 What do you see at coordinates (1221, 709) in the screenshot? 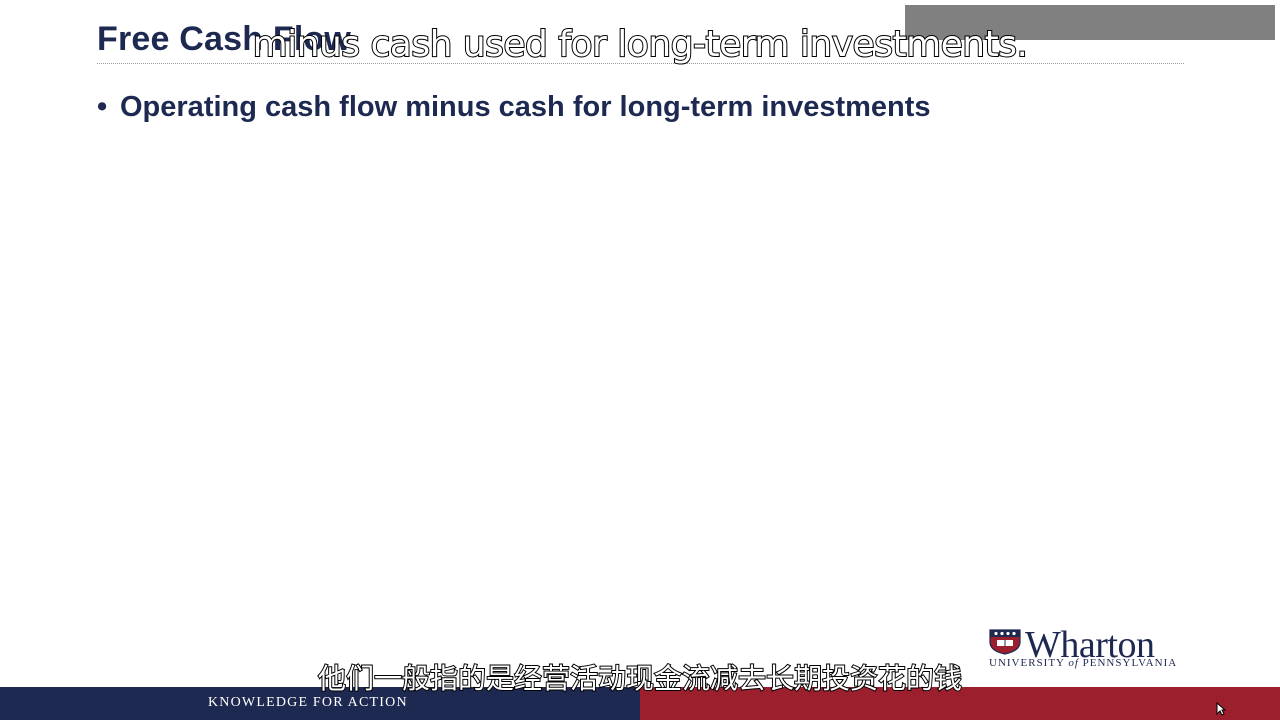
I see `mouse-cursor-icon` at bounding box center [1221, 709].